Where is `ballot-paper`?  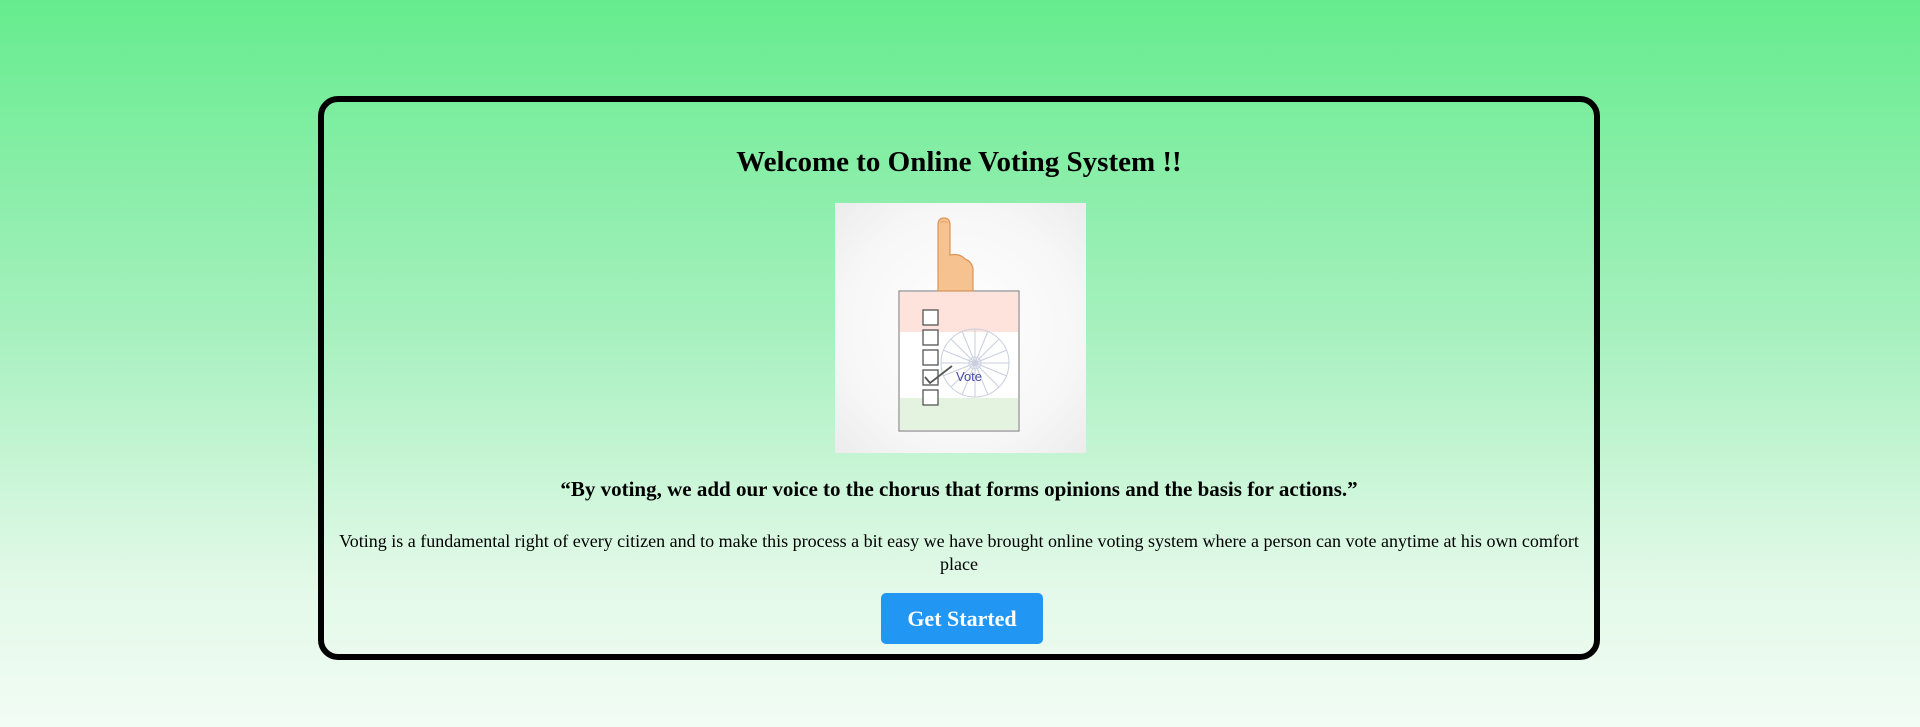 ballot-paper is located at coordinates (959, 361).